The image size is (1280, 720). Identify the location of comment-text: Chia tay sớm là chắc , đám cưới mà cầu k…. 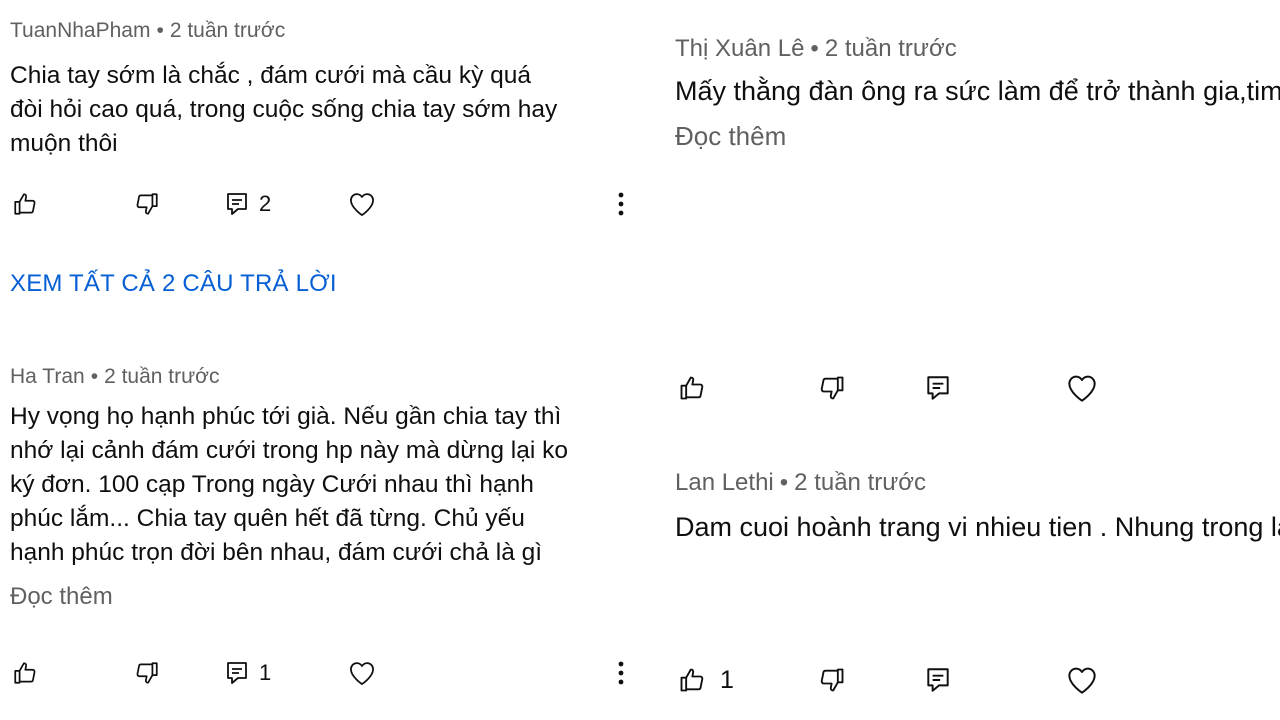
(284, 109).